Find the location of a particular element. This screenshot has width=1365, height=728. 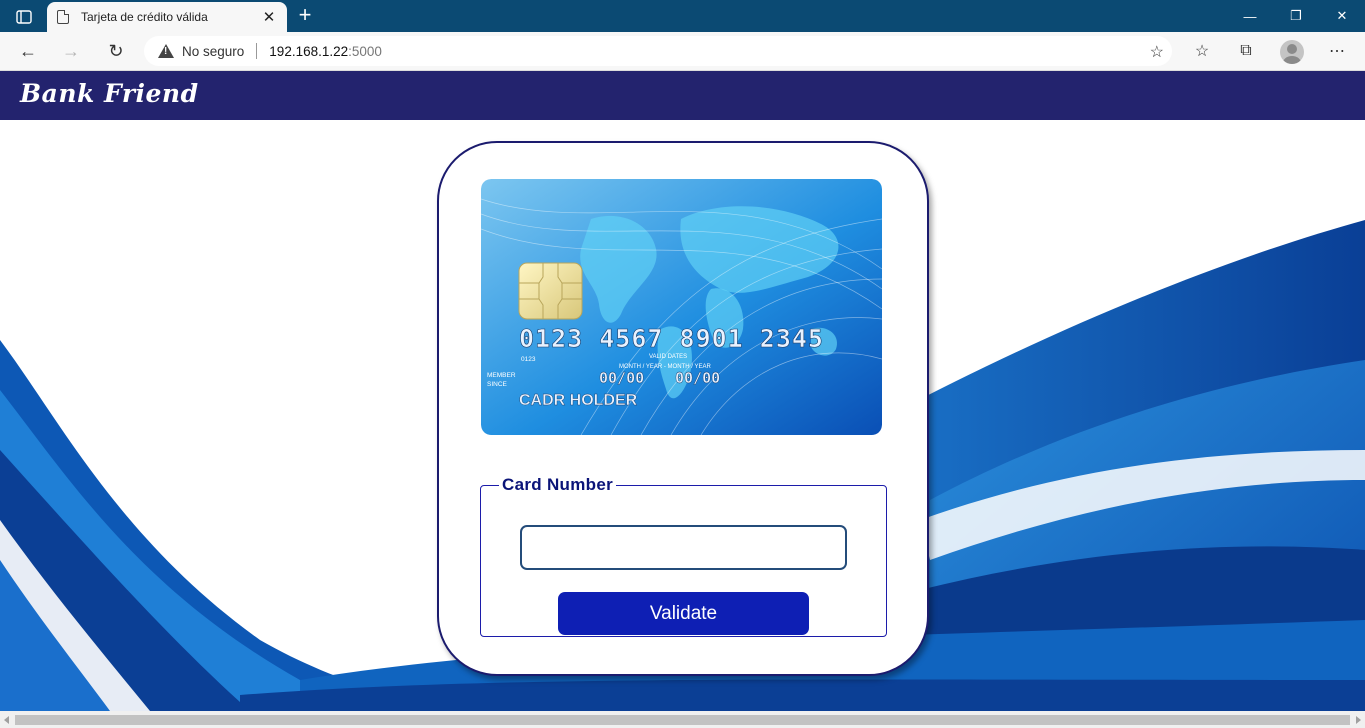

browser-tab-active: Tarjeta de crédito válida ✕ is located at coordinates (167, 17).